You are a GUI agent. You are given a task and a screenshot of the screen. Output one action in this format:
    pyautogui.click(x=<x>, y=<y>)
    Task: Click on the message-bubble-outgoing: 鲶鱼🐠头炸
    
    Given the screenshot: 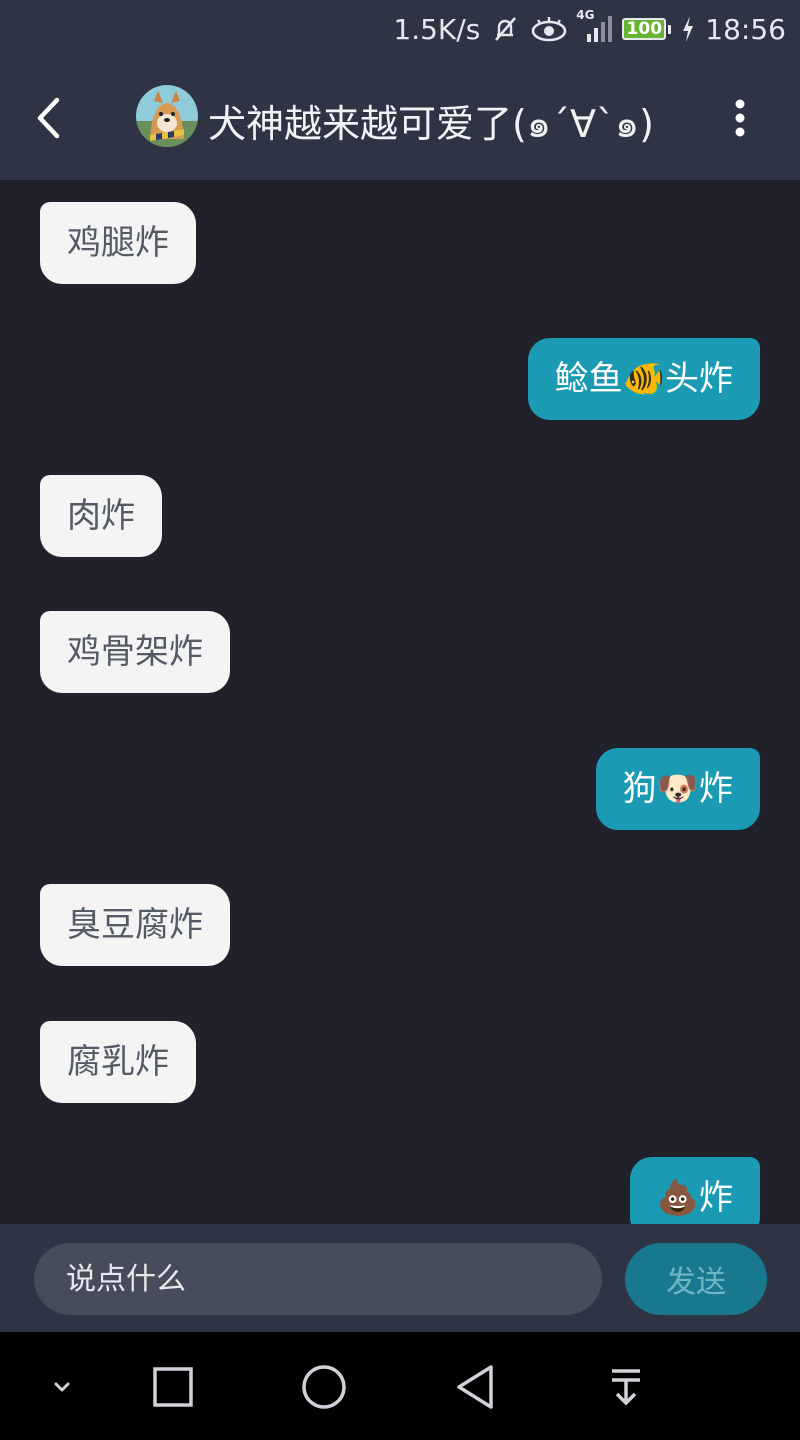 What is the action you would take?
    pyautogui.click(x=643, y=379)
    